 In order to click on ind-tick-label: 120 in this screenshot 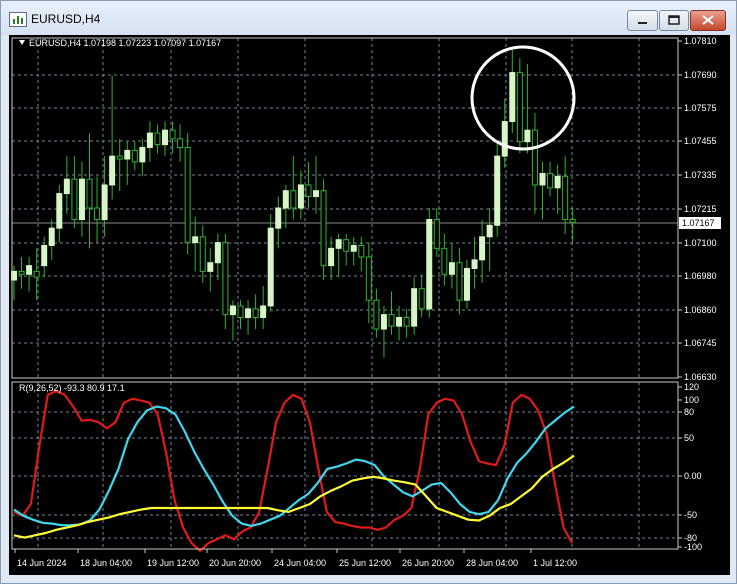, I will do `click(691, 387)`.